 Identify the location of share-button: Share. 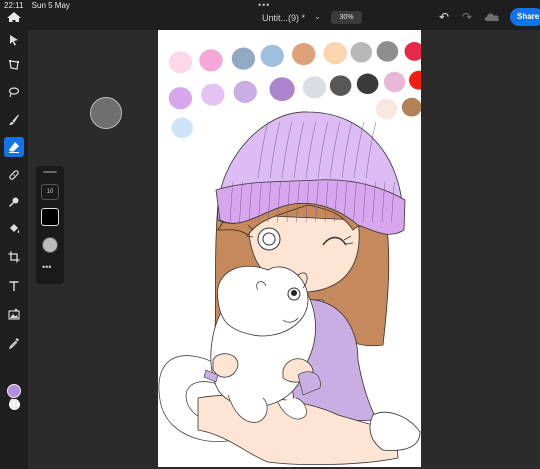
(525, 17).